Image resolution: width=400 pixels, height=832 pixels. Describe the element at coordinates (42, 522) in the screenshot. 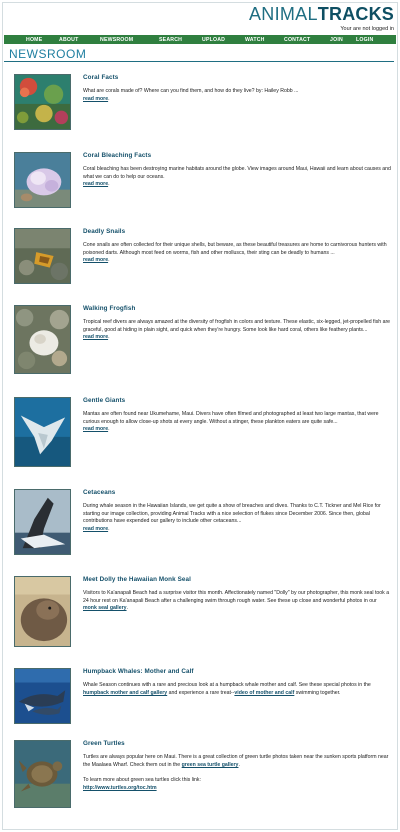

I see `cetaceans-image` at that location.